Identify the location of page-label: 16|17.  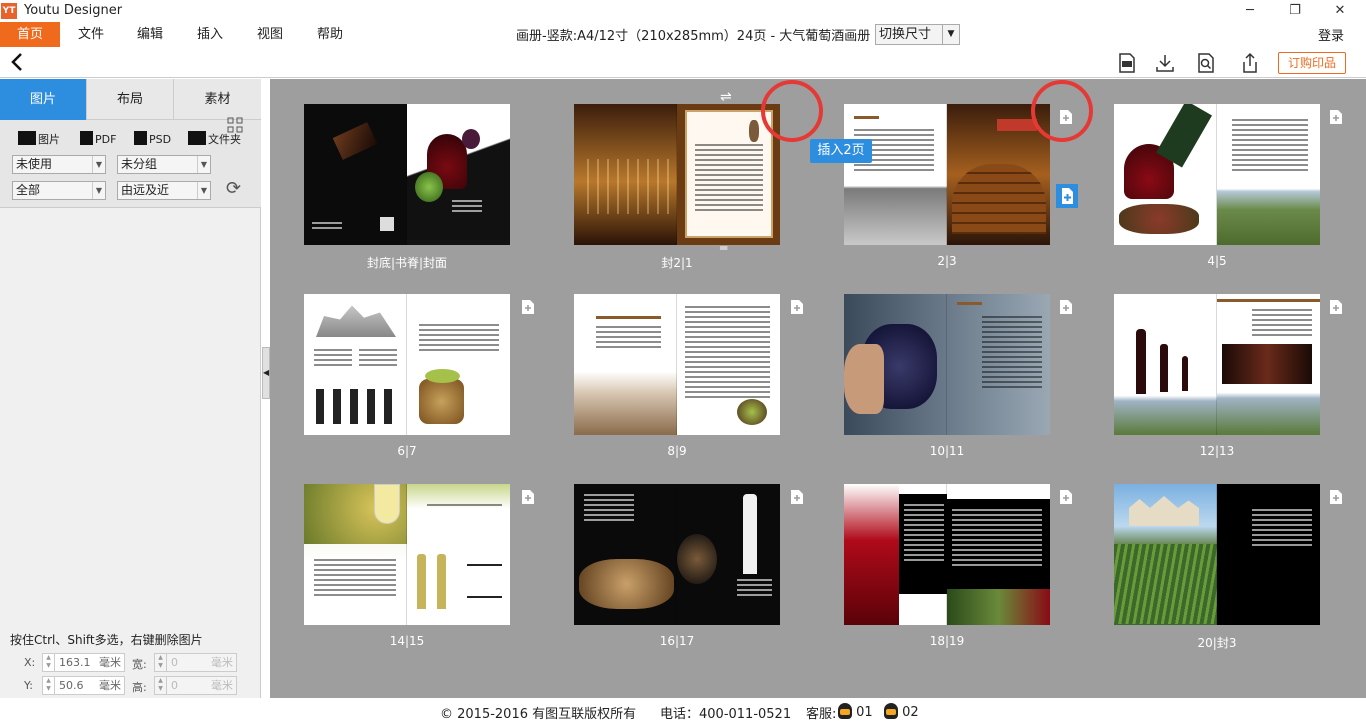
(677, 641).